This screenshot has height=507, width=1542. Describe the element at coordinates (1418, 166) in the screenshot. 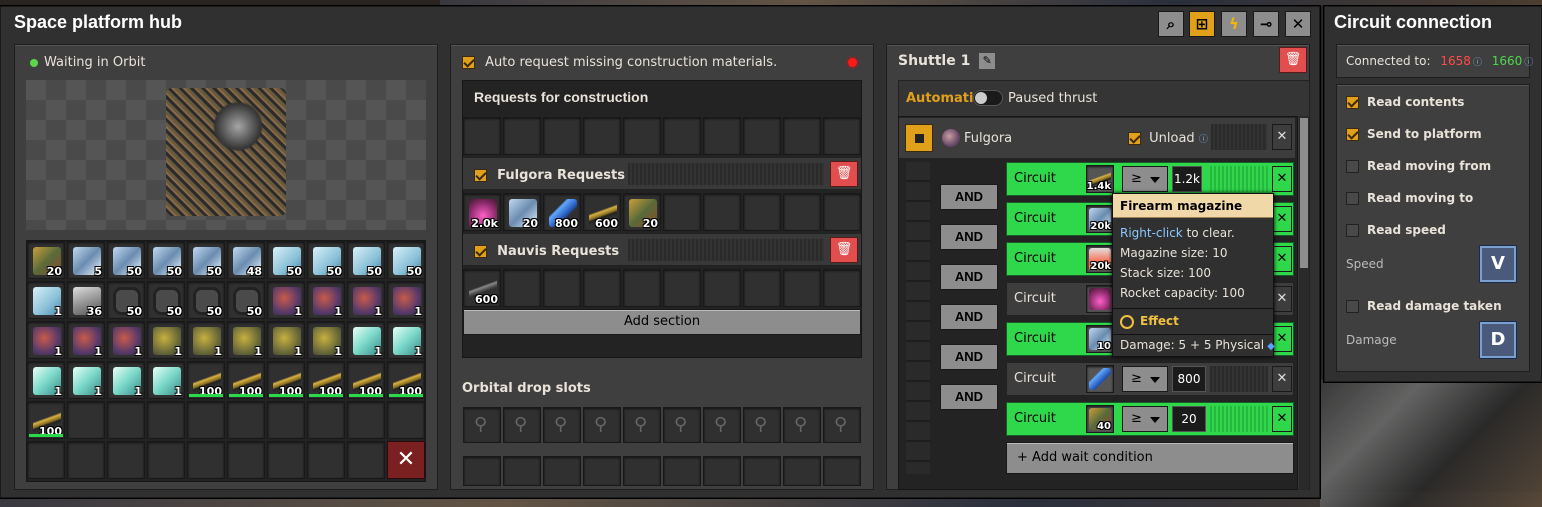

I see `read-moving-from-row: Read moving from` at that location.